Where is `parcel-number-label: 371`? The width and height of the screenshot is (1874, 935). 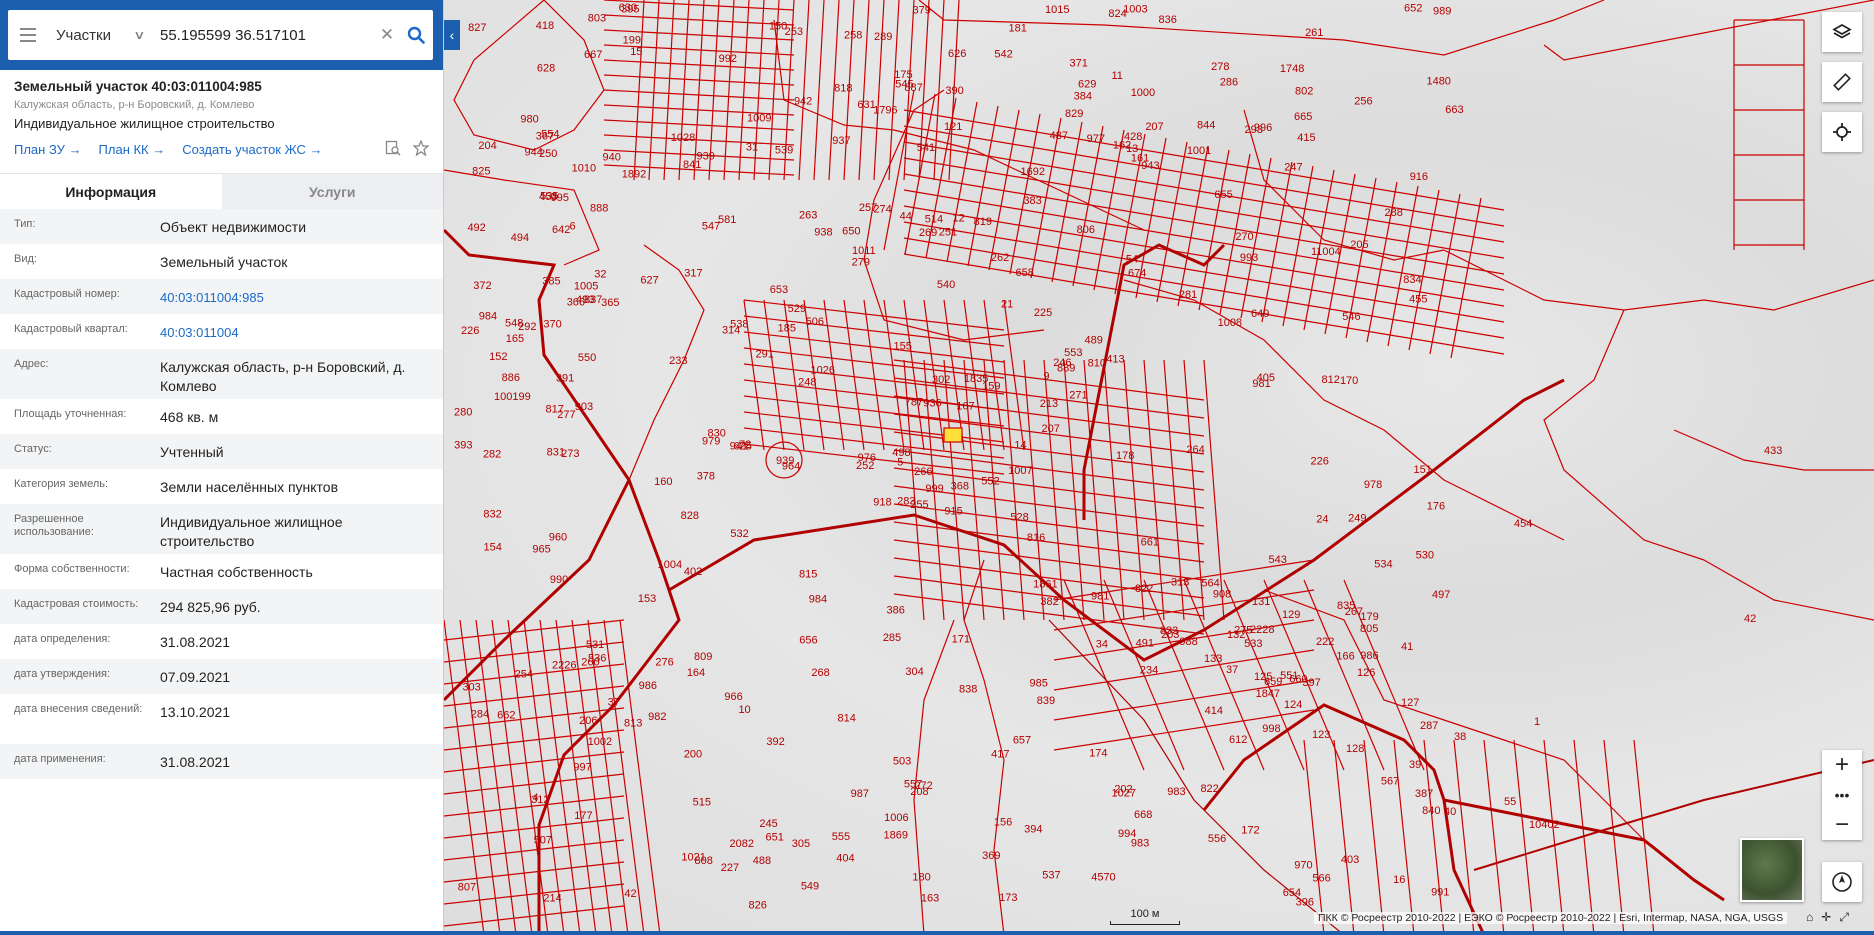 parcel-number-label: 371 is located at coordinates (1079, 64).